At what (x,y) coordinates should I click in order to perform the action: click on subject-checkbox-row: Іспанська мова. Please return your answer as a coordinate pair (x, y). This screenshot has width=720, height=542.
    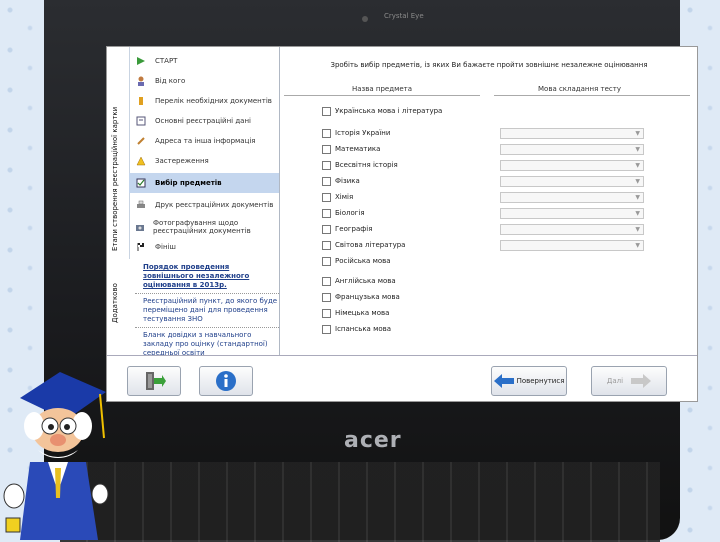
    Looking at the image, I should click on (356, 329).